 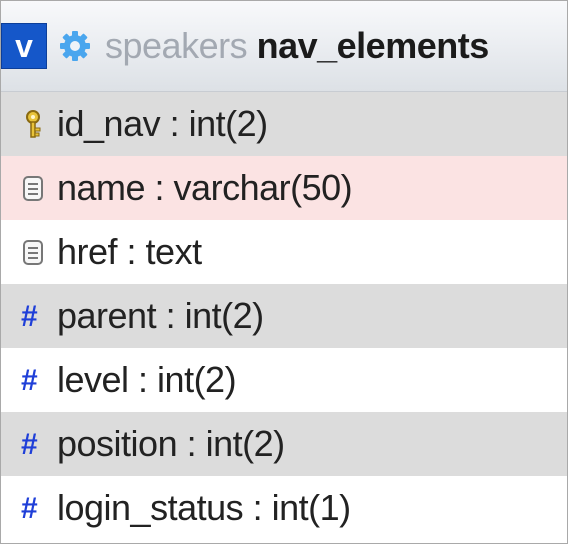 I want to click on primary-key-icon, so click(x=33, y=124).